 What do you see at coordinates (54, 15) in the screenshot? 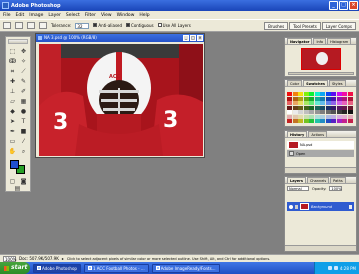
I see `menu-layer: Layer` at bounding box center [54, 15].